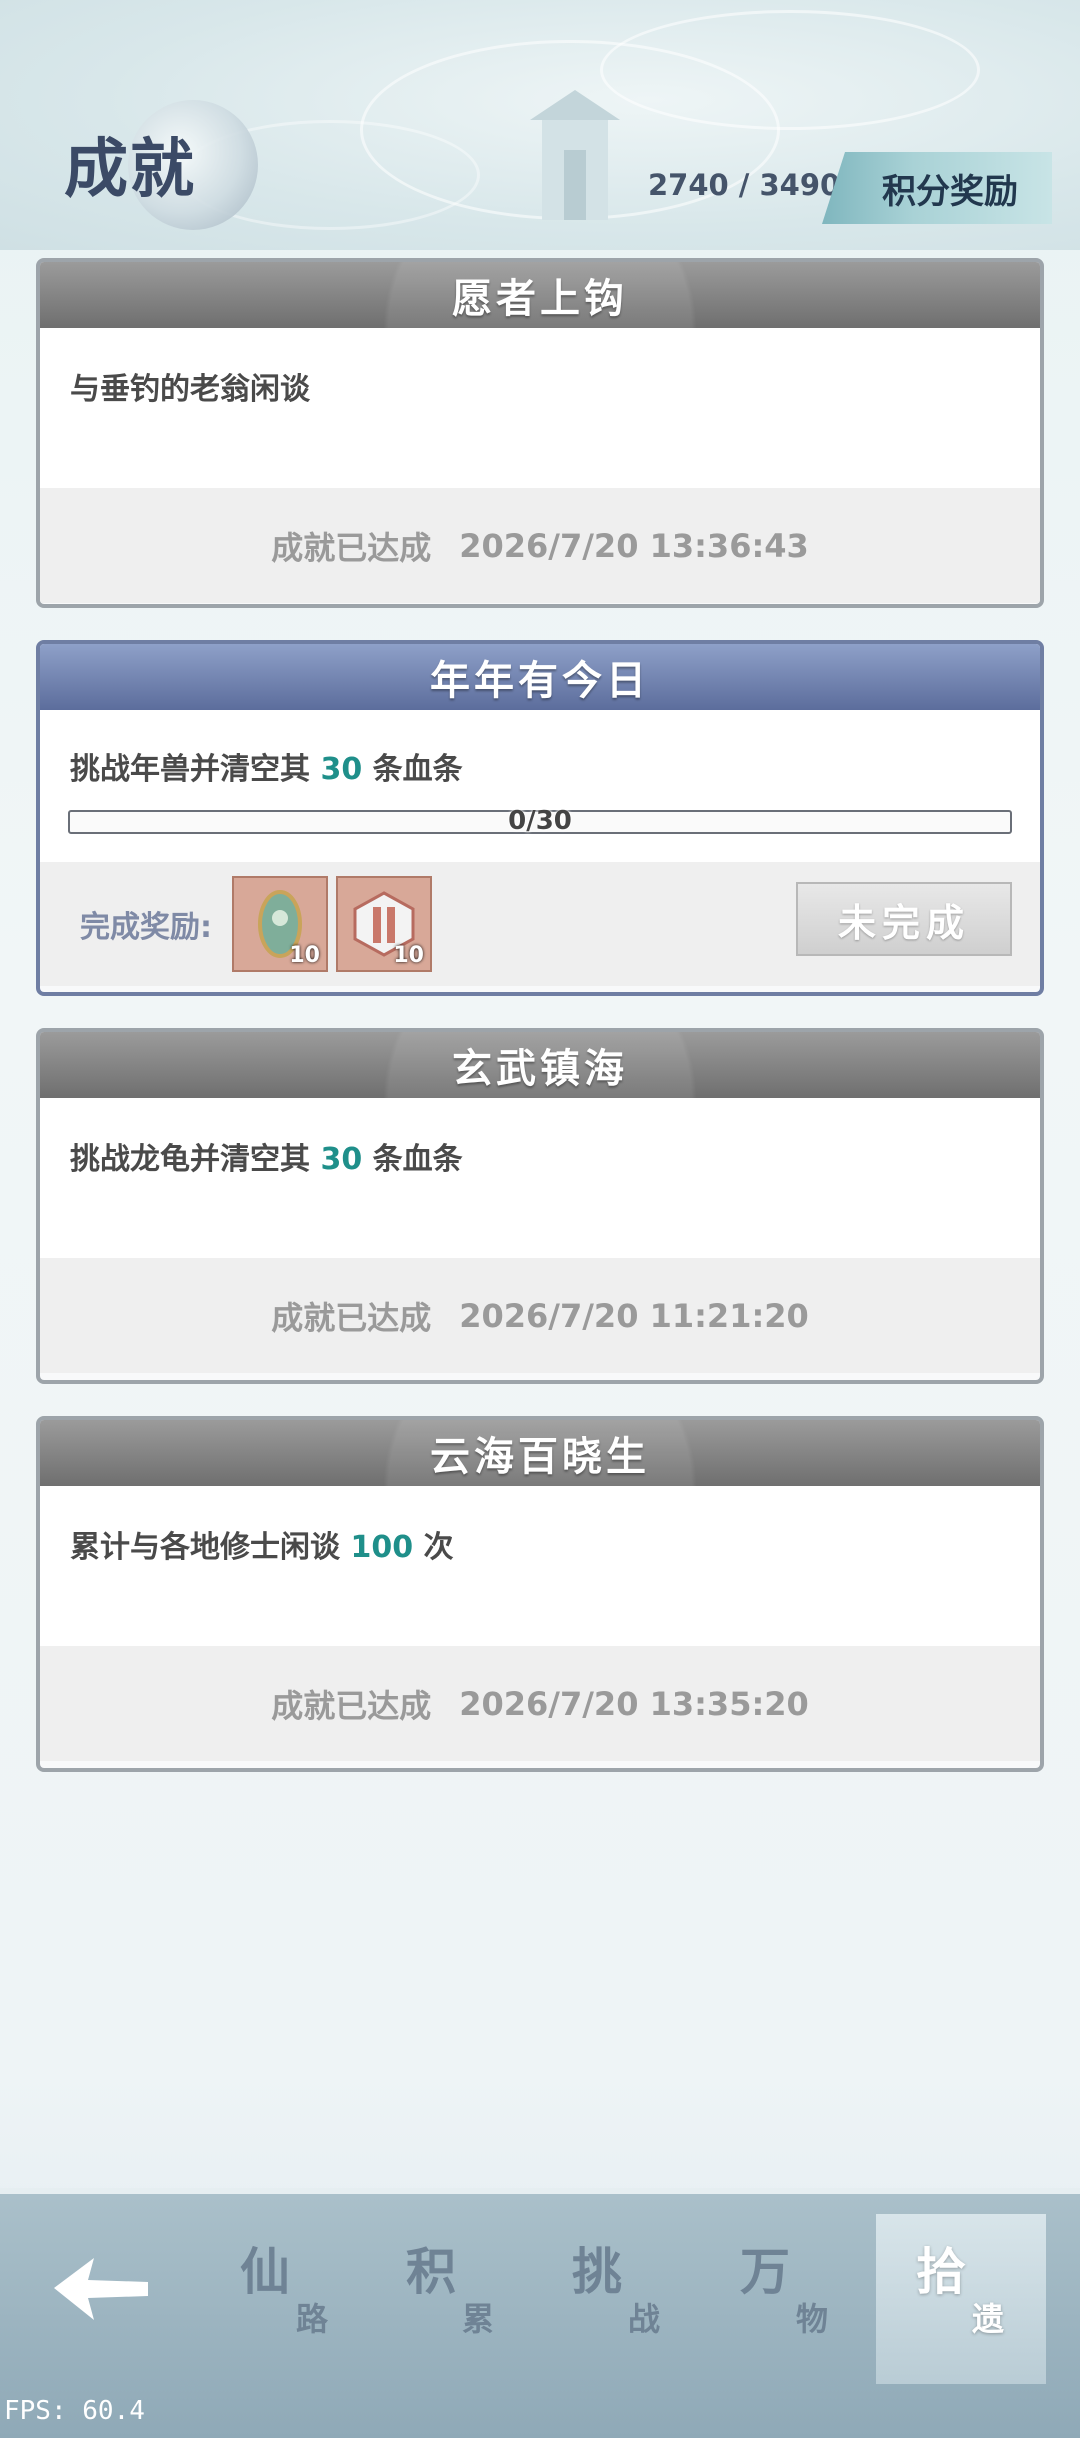  I want to click on tab-xianlu: 仙 路, so click(285, 2299).